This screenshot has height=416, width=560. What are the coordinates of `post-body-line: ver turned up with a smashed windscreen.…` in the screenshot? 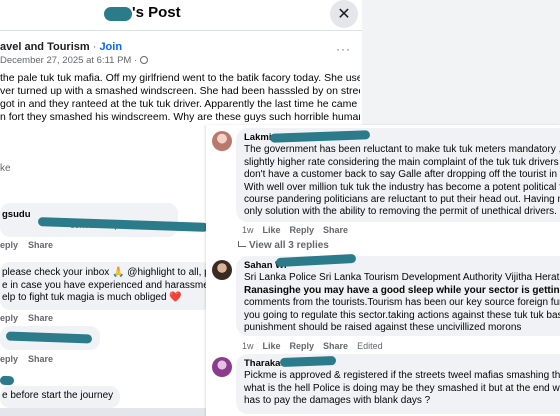 It's located at (180, 91).